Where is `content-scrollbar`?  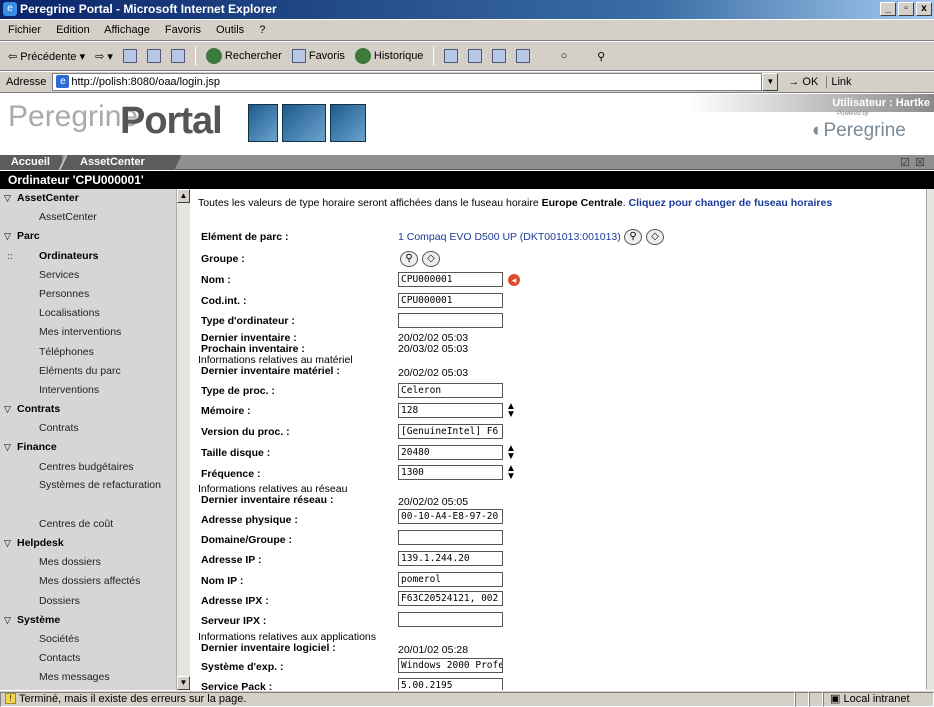
content-scrollbar is located at coordinates (930, 439).